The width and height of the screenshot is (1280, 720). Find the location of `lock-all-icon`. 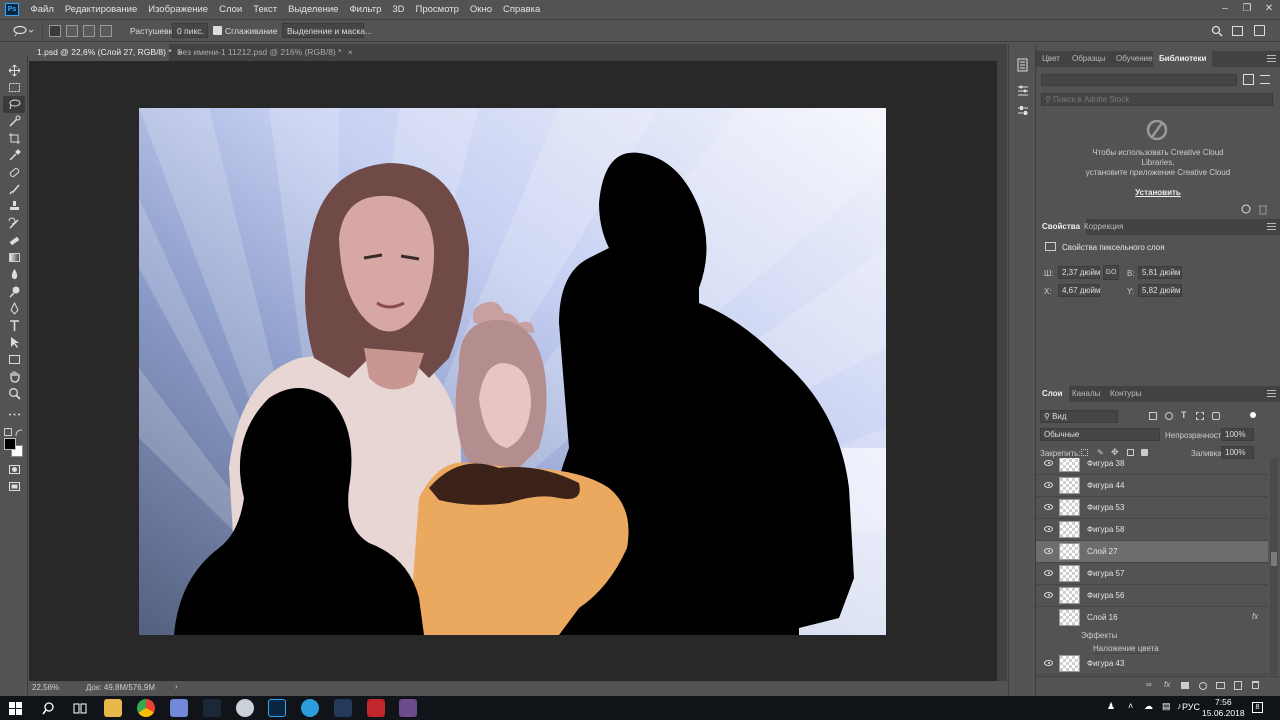

lock-all-icon is located at coordinates (1144, 452).